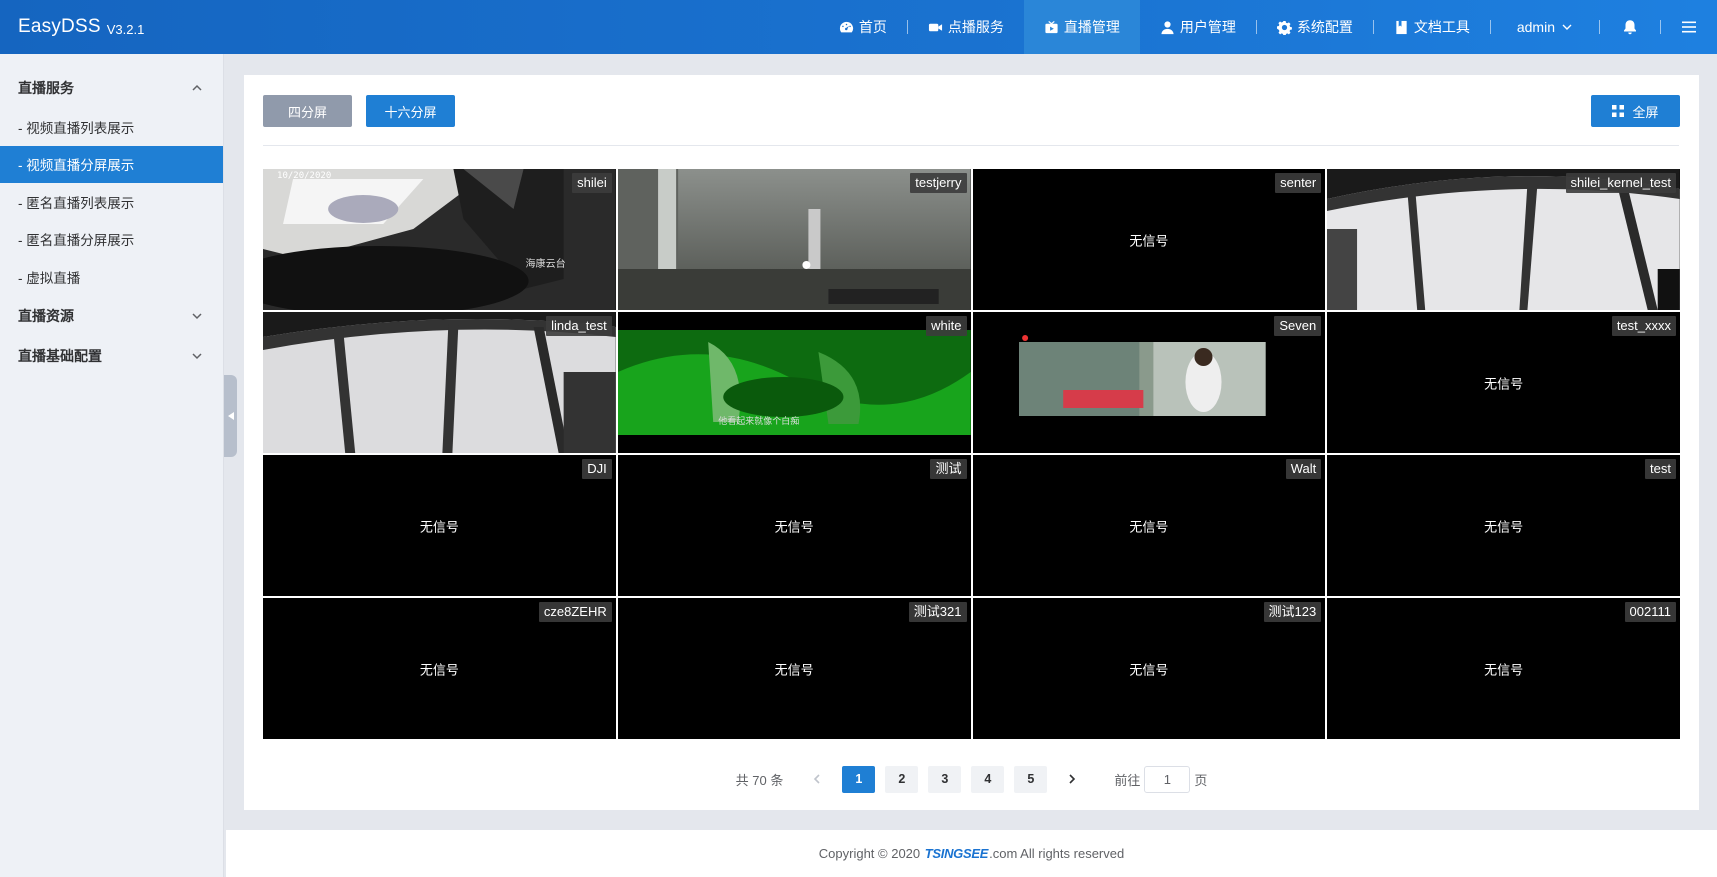 The image size is (1717, 877). I want to click on chevron-left-icon, so click(817, 779).